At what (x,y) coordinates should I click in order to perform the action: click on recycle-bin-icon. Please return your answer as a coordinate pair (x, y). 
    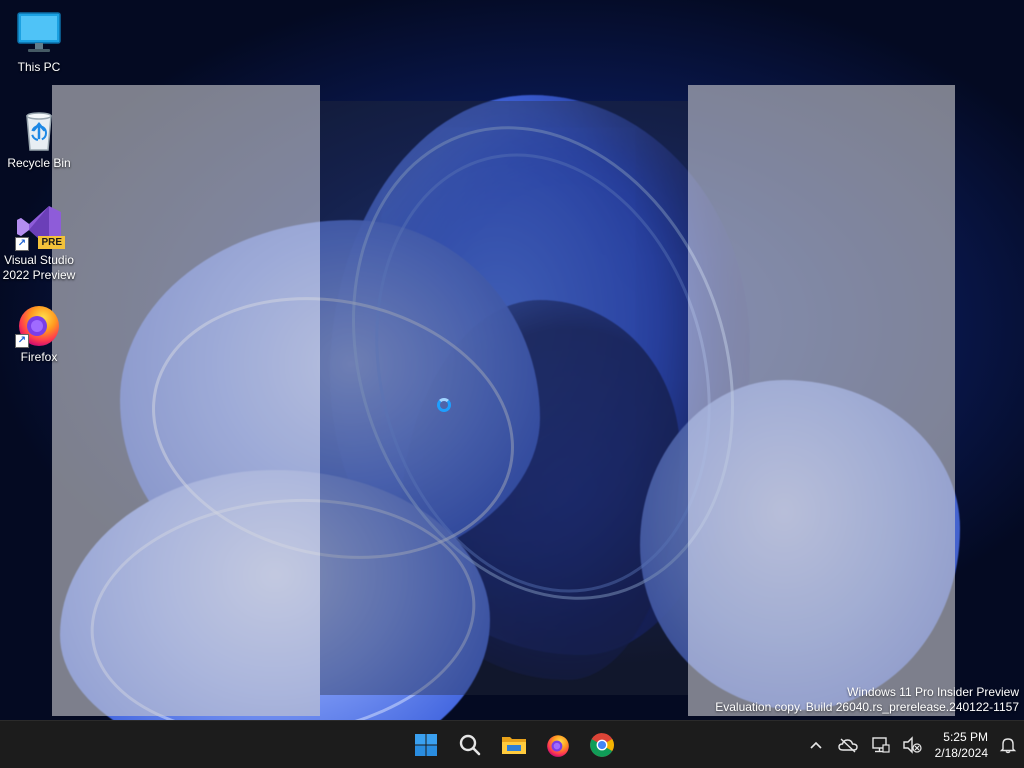
    Looking at the image, I should click on (39, 130).